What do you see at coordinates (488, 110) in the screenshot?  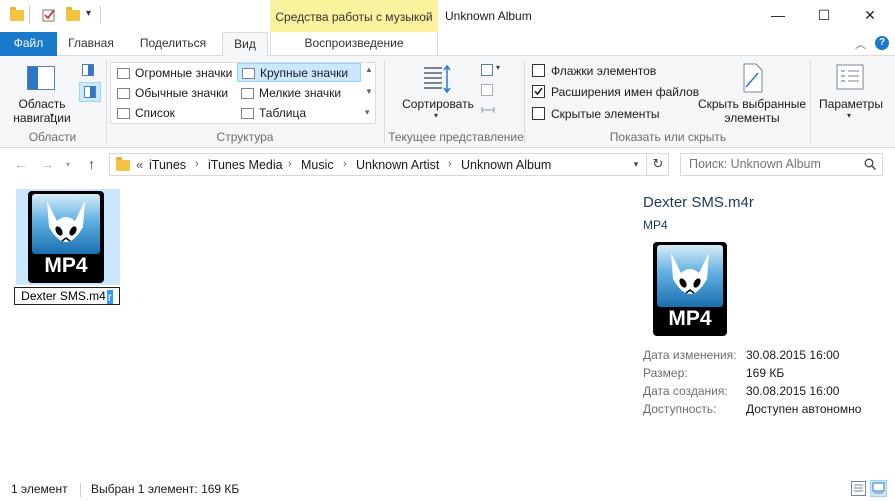 I see `size-columns-icon` at bounding box center [488, 110].